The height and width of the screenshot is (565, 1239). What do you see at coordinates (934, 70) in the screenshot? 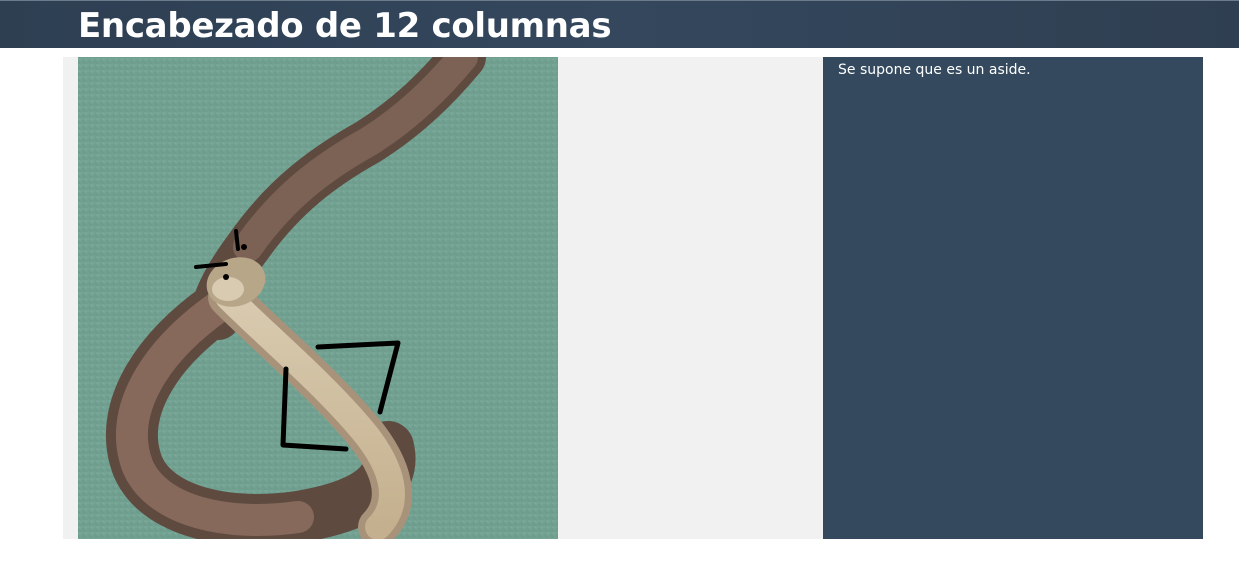
I see `aside-text: Se supone que es un aside.` at bounding box center [934, 70].